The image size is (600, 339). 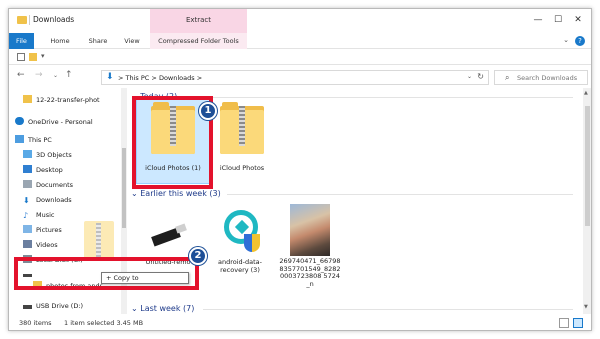 I want to click on group-label: Last week (7), so click(x=167, y=308).